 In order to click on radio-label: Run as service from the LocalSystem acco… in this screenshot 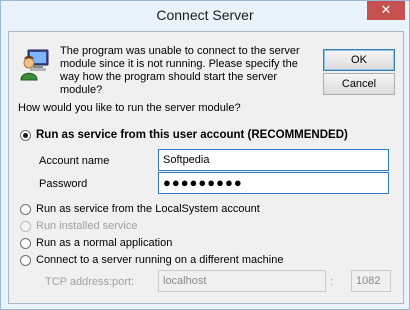, I will do `click(148, 209)`.